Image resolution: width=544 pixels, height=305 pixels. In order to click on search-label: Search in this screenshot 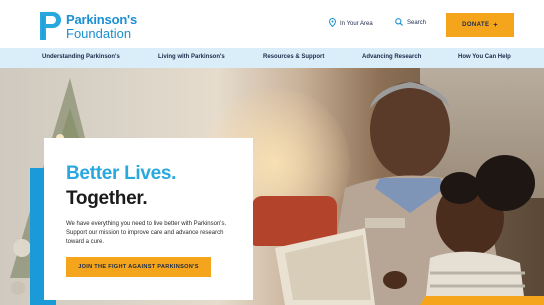, I will do `click(417, 23)`.